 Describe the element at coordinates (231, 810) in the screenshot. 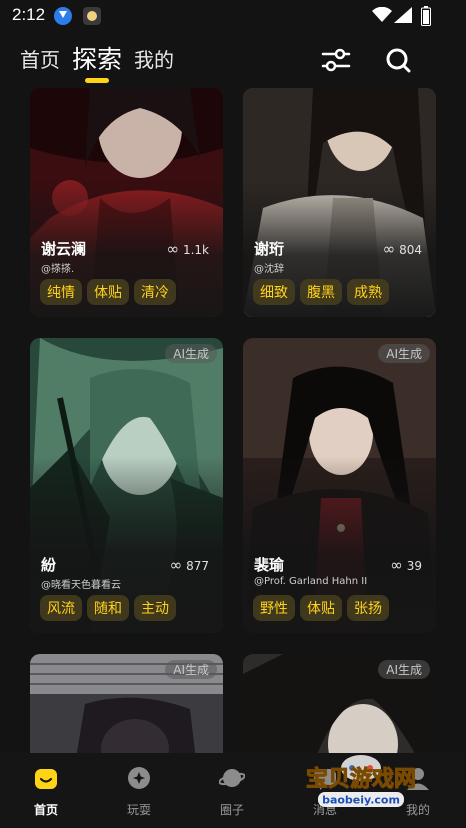

I see `nav-circle-label: 圈子` at that location.